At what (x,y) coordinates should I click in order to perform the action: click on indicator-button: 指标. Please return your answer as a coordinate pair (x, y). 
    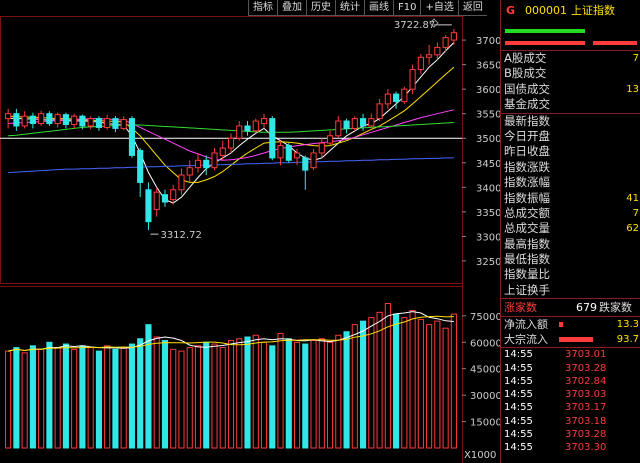
    Looking at the image, I should click on (262, 8).